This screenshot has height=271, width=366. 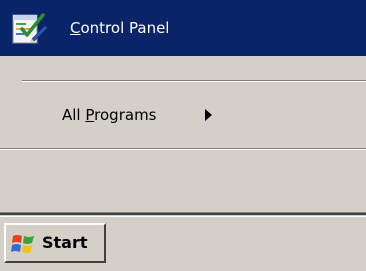 I want to click on windows-logo-icon, so click(x=23, y=244).